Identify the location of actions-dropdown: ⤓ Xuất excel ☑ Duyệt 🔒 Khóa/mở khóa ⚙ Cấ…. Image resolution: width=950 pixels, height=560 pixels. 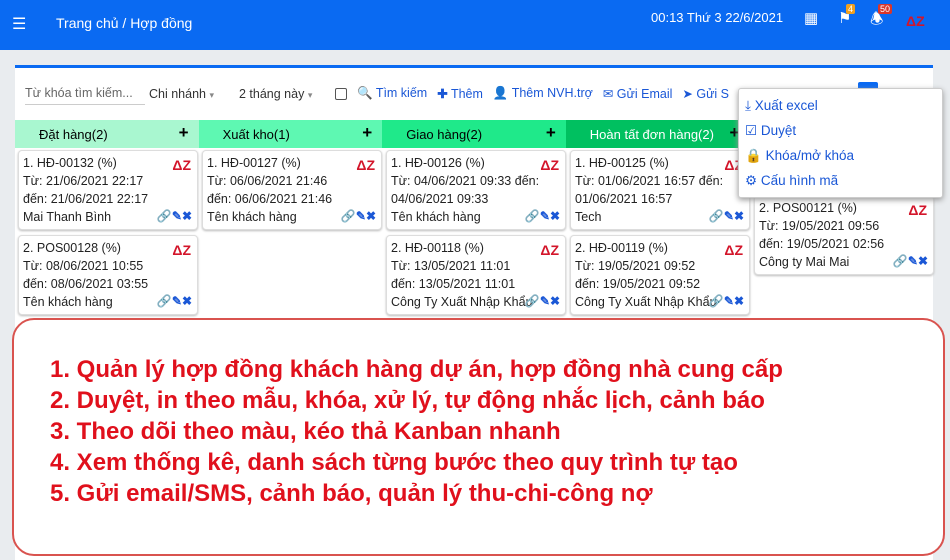
(840, 143).